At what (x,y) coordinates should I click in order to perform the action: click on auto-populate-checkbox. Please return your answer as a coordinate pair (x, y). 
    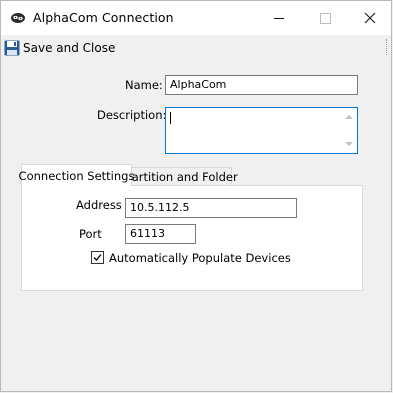
    Looking at the image, I should click on (97, 257).